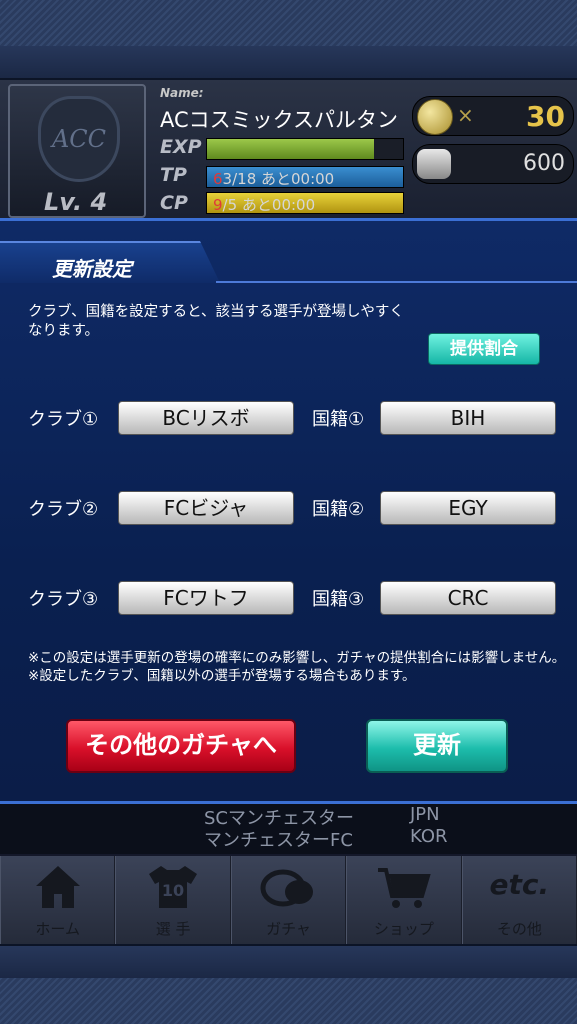 Image resolution: width=577 pixels, height=1024 pixels. Describe the element at coordinates (181, 147) in the screenshot. I see `exp-label: EXP` at that location.